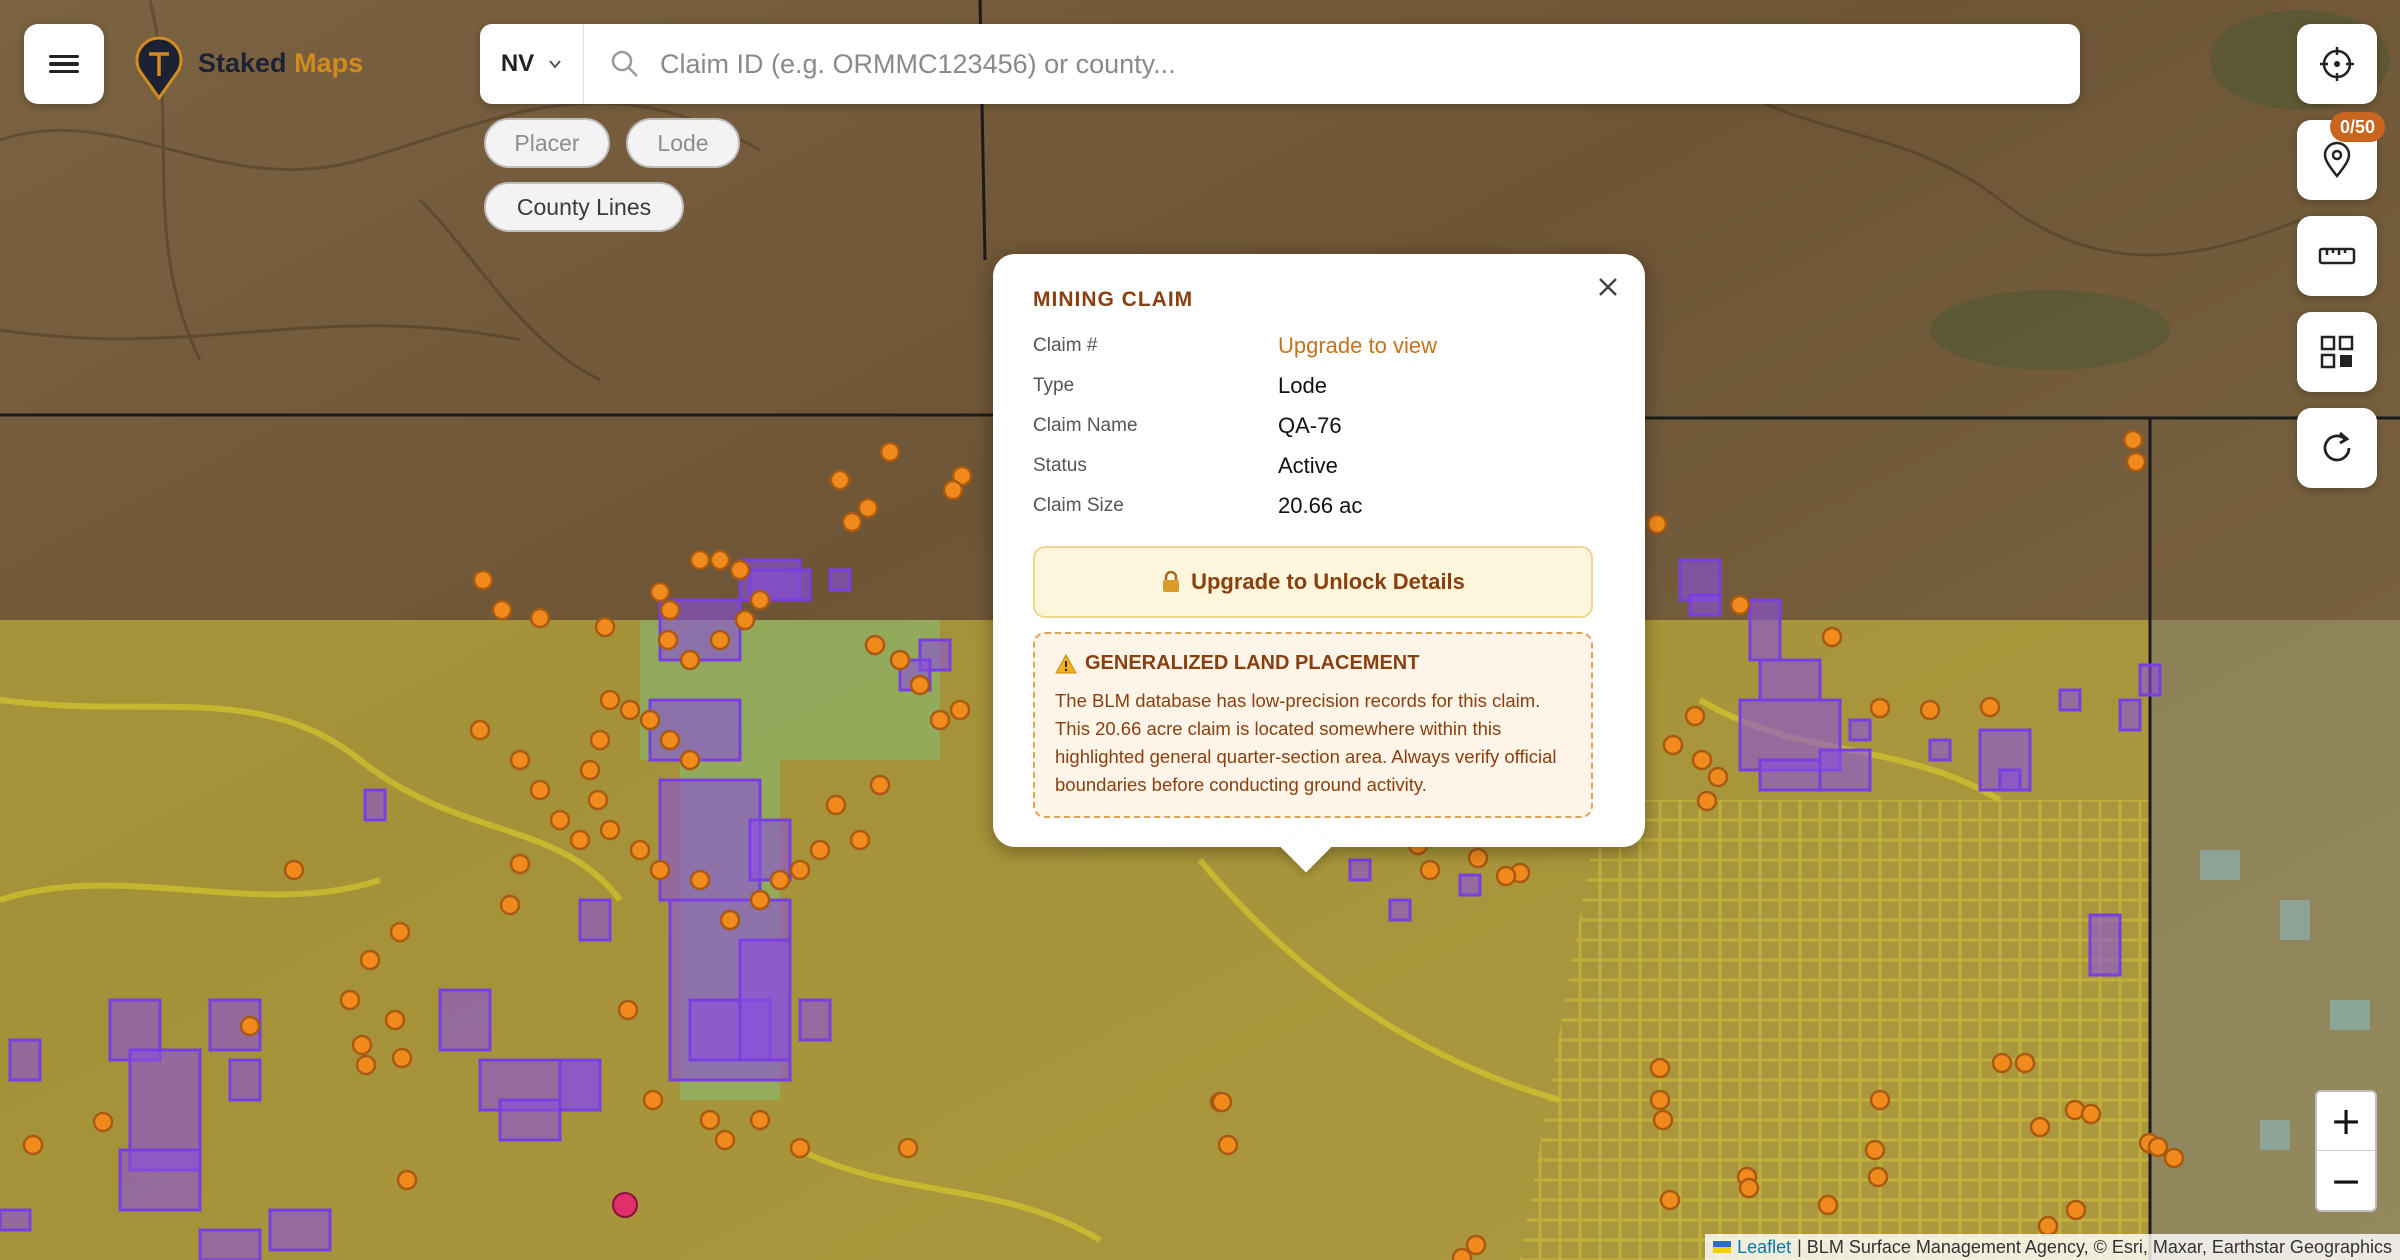 Image resolution: width=2400 pixels, height=1260 pixels. I want to click on upgrade-to-view-link: Upgrade to view, so click(1357, 346).